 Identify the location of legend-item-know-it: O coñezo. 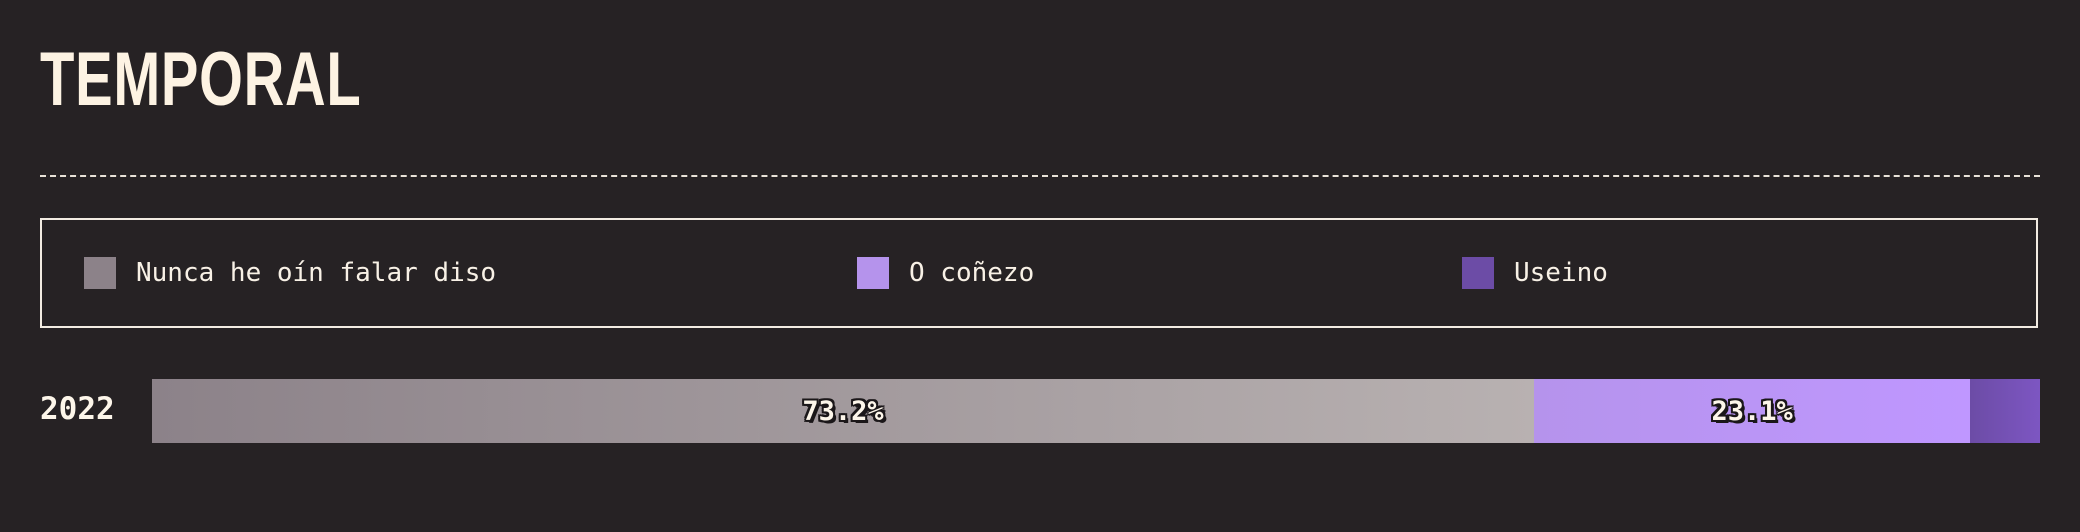
(945, 273).